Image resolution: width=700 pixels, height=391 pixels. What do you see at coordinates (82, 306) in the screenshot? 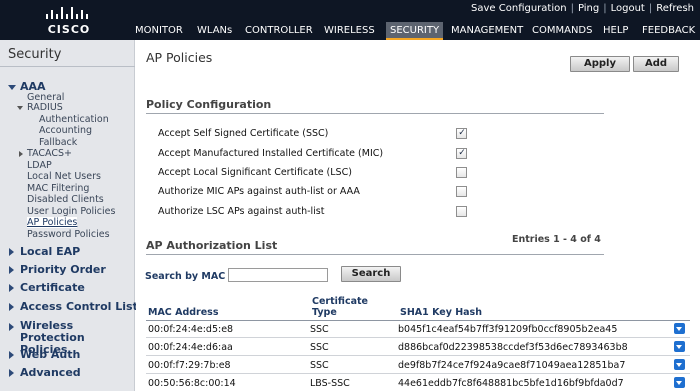
I see `sidebar-item-access-control-lists: Access Control Lists` at bounding box center [82, 306].